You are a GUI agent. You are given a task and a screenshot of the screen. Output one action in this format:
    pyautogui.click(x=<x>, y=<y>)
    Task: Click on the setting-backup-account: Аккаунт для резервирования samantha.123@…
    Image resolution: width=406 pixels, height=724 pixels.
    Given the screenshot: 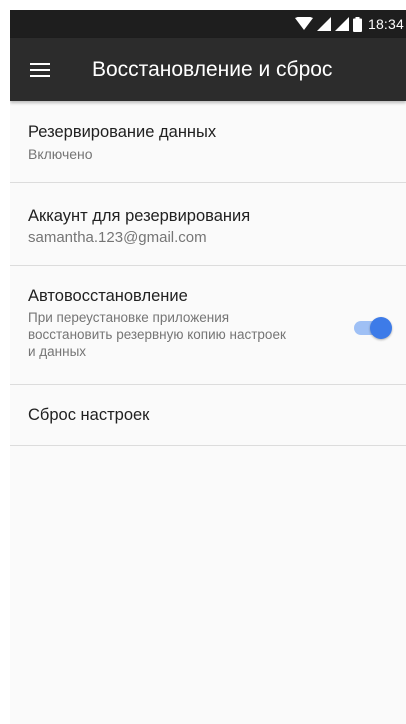 What is the action you would take?
    pyautogui.click(x=208, y=224)
    